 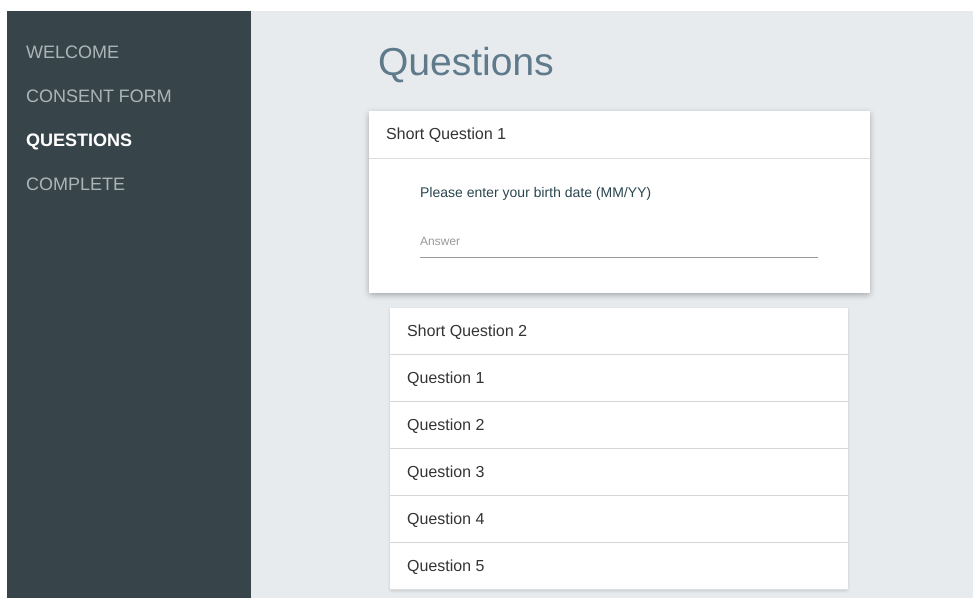 I want to click on sidebar-item: COMPLETE, so click(x=129, y=184).